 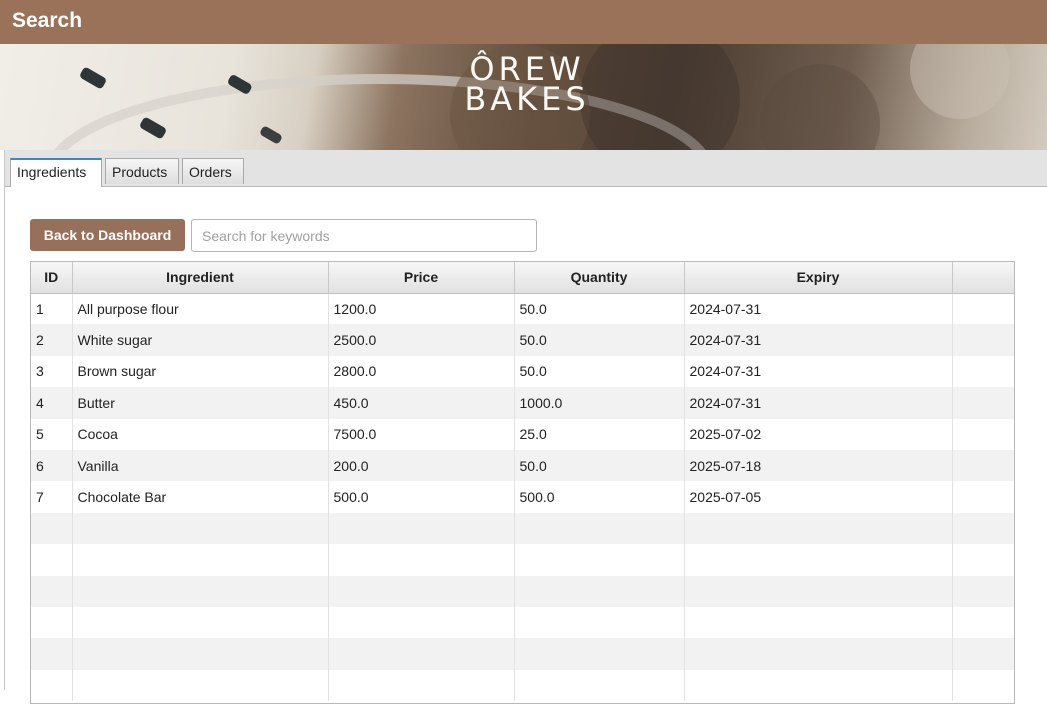 I want to click on table-row: 6 Vanilla 200.0 50.0 2025-07-18, so click(x=522, y=465).